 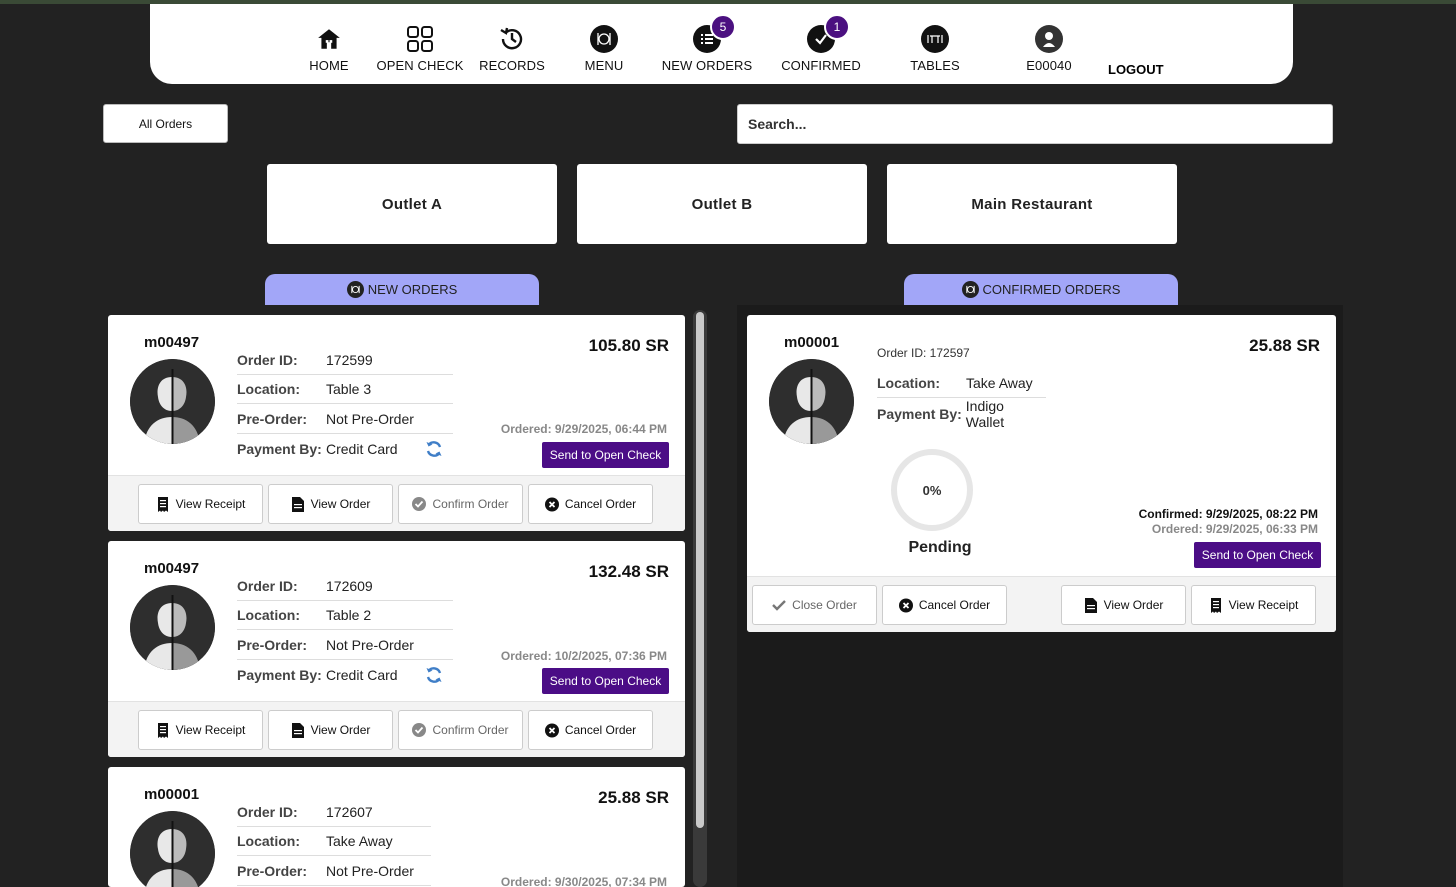 I want to click on confirm-order-label: Confirm Order, so click(x=470, y=504).